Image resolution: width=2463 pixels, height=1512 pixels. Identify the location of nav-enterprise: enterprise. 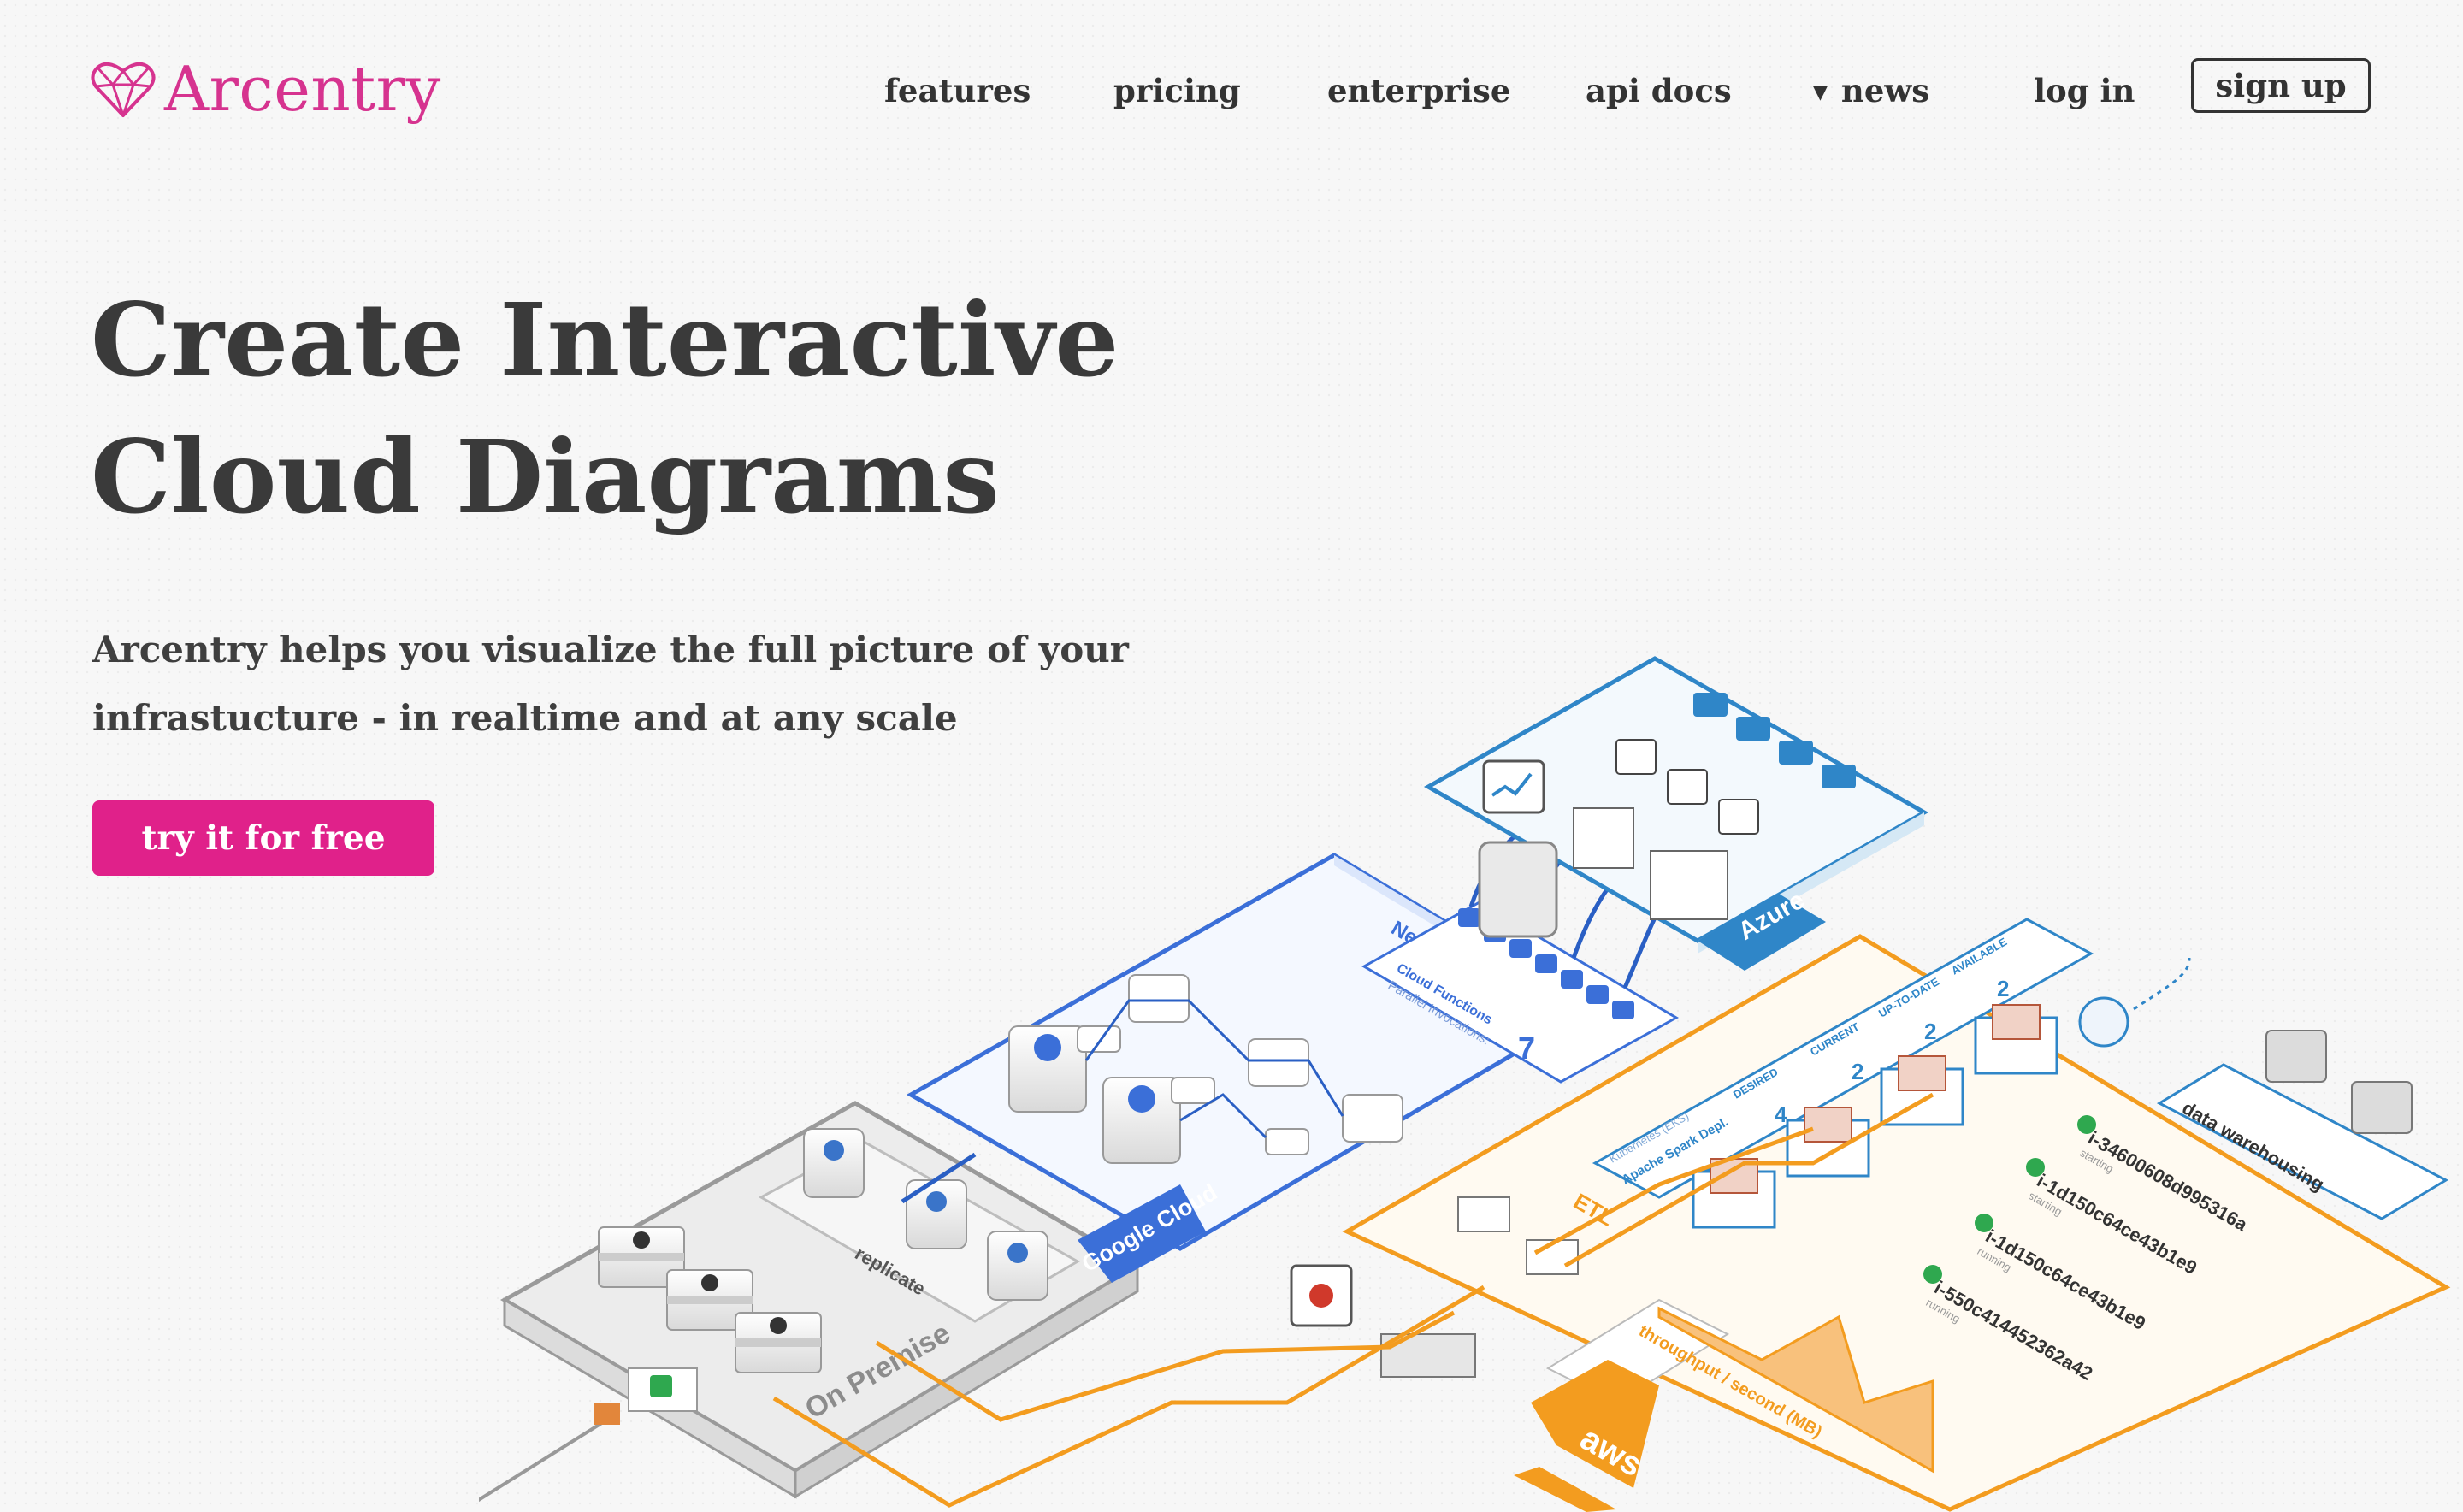
(1418, 91).